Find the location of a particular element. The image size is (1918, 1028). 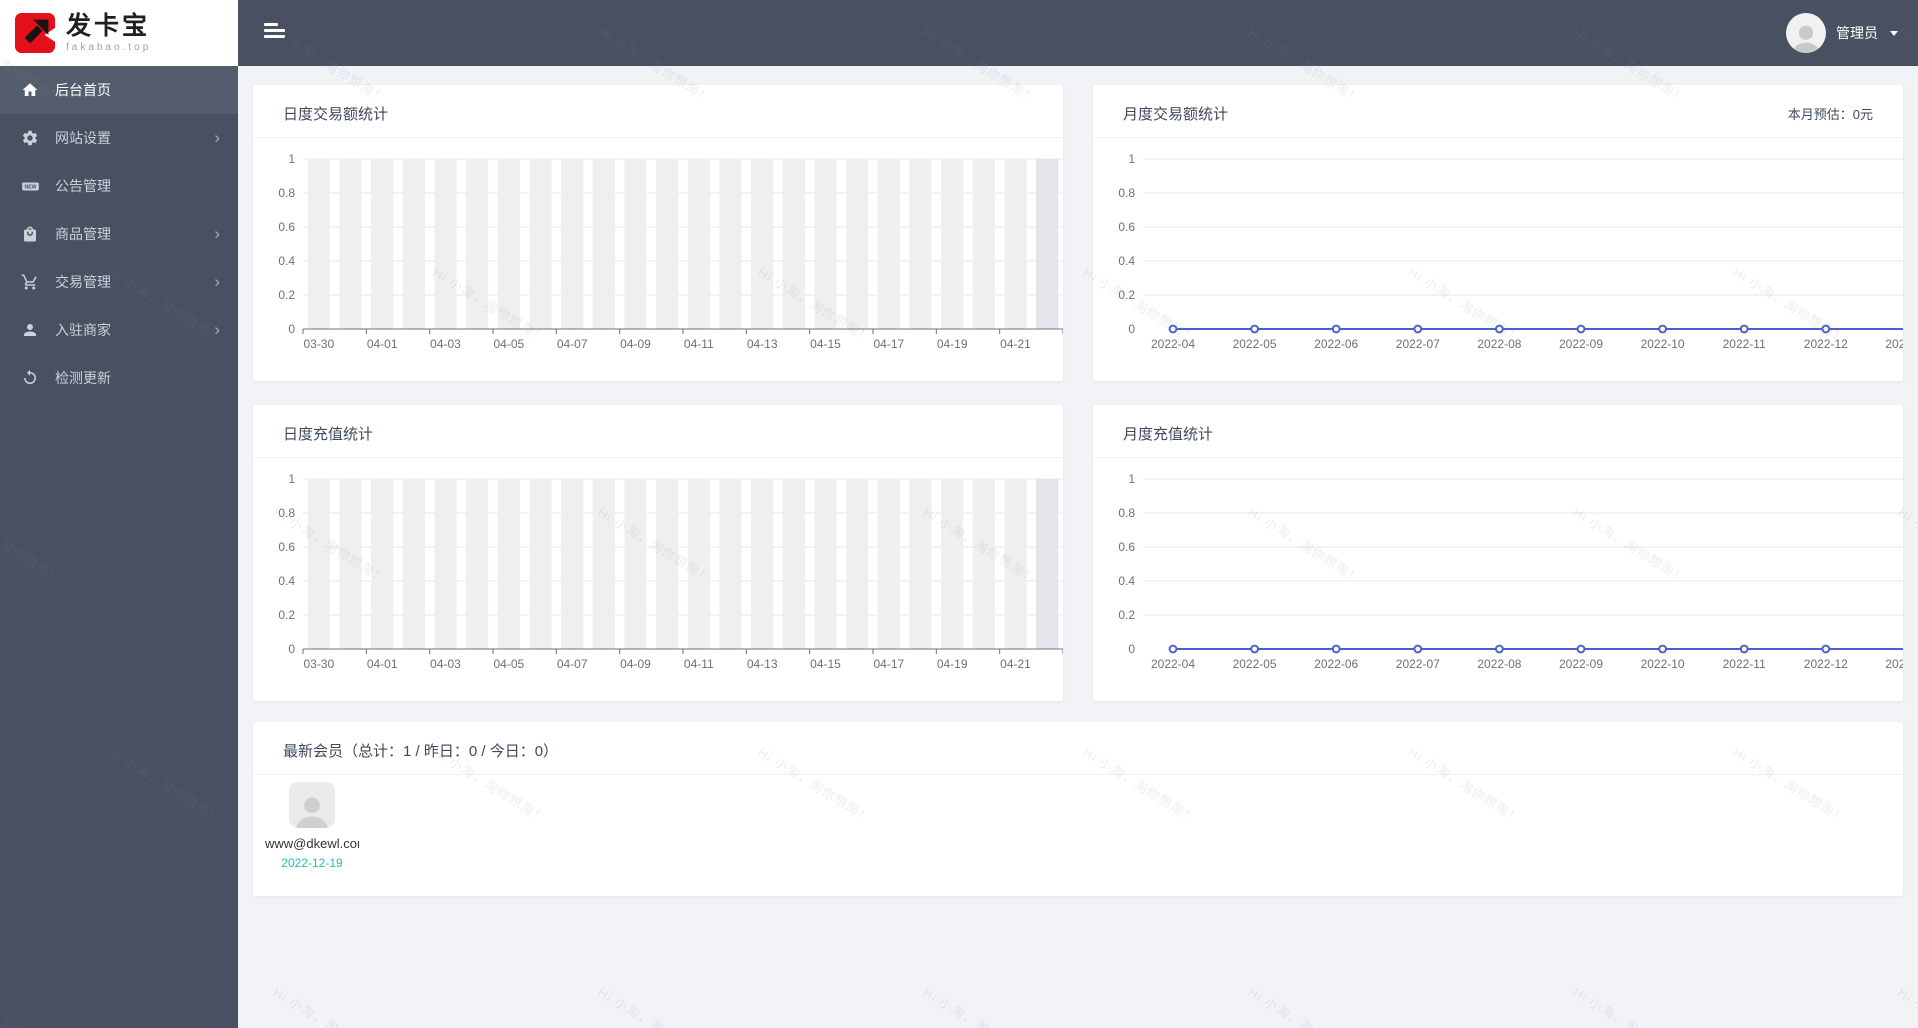

sidebar-menu: 后台首页网站设置 › NEW 公告管理商品管理 › 交易管理 › 入驻商家 › 检测更新 is located at coordinates (119, 234).